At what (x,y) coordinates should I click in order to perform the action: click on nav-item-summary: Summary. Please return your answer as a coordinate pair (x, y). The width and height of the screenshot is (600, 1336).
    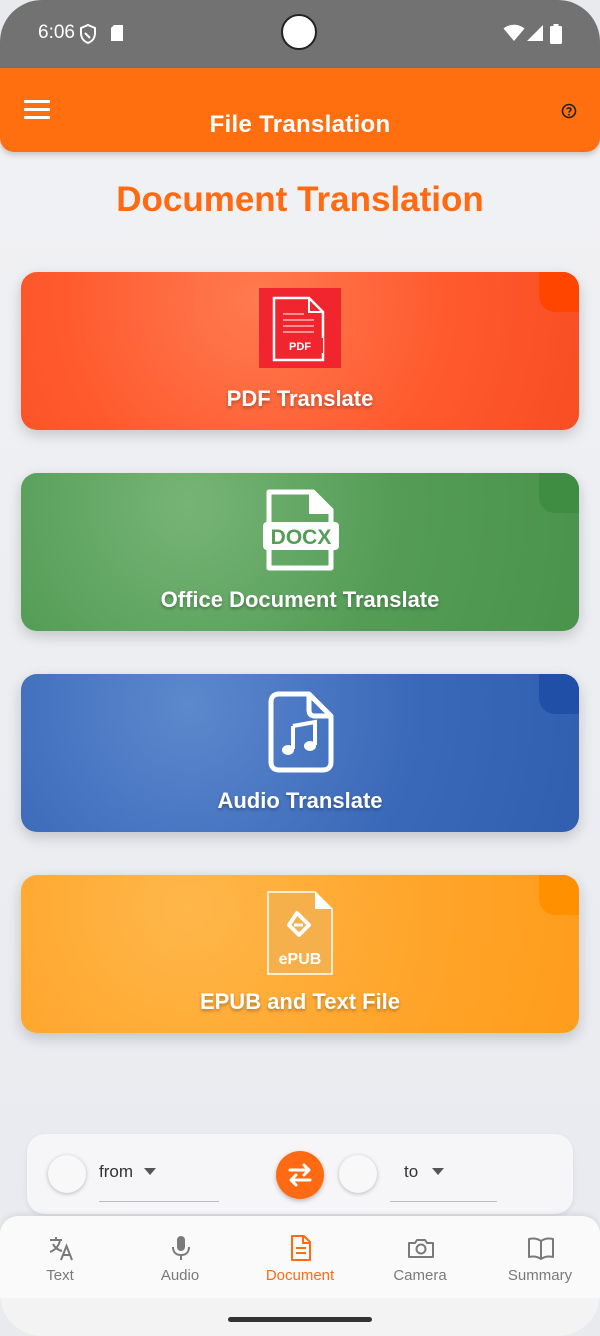
    Looking at the image, I should click on (540, 1257).